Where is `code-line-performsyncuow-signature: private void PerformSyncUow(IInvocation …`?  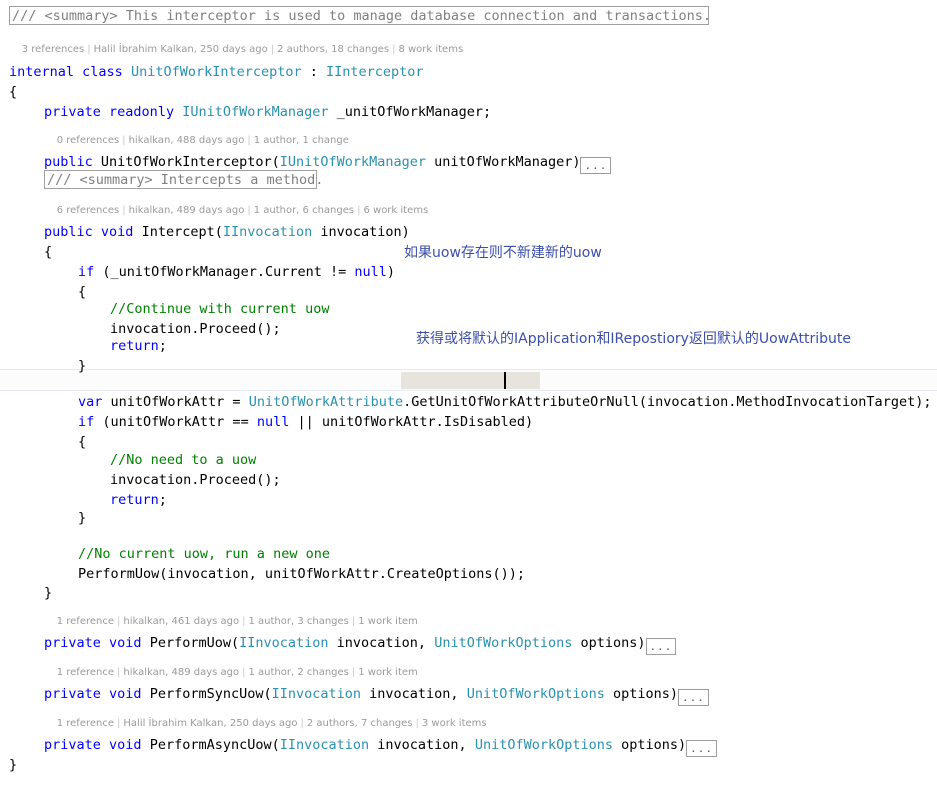 code-line-performsyncuow-signature: private void PerformSyncUow(IInvocation … is located at coordinates (468, 685).